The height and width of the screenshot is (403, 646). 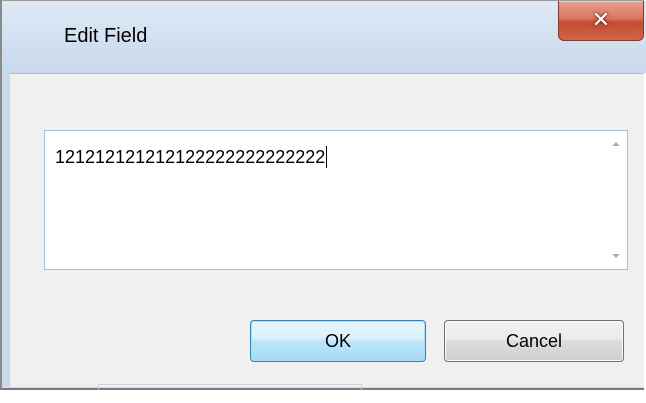 I want to click on partial-frame-divider, so click(x=230, y=387).